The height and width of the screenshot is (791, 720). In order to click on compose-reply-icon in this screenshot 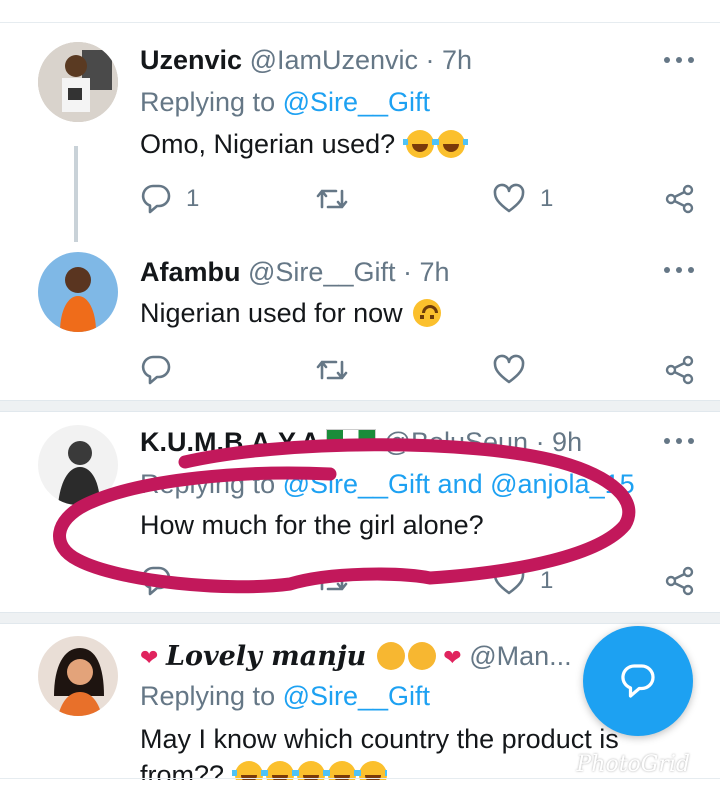, I will do `click(638, 681)`.